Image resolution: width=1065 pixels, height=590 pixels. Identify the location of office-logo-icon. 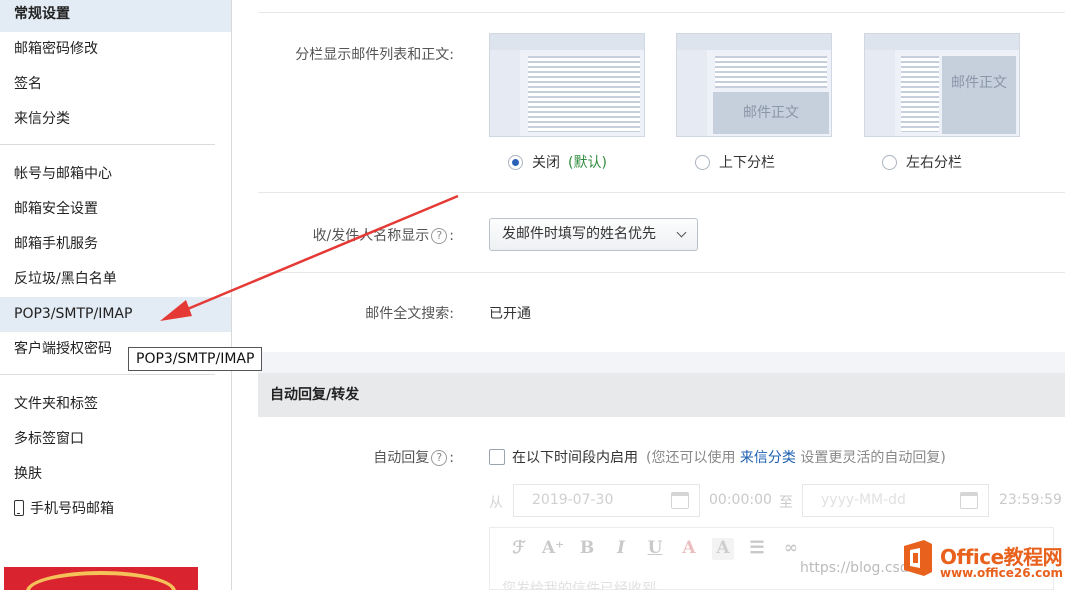
(918, 558).